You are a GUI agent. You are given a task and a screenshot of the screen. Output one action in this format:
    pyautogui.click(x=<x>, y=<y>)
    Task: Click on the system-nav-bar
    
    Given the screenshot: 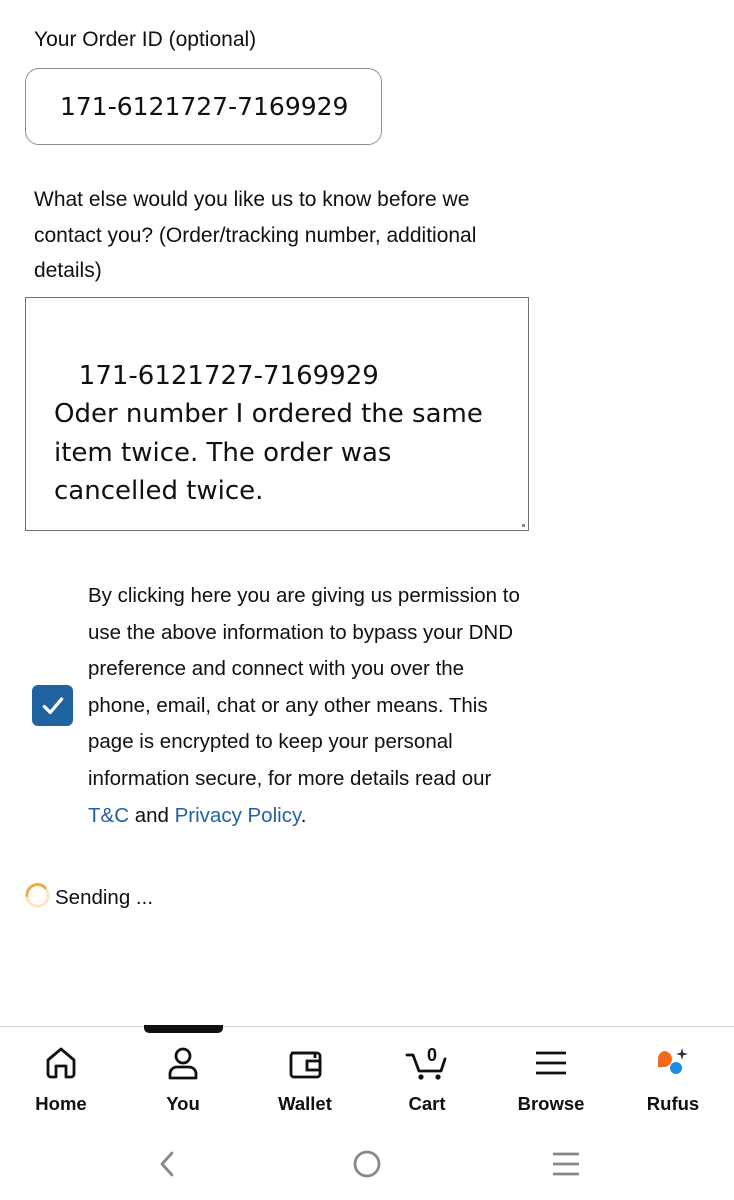 What is the action you would take?
    pyautogui.click(x=367, y=1165)
    